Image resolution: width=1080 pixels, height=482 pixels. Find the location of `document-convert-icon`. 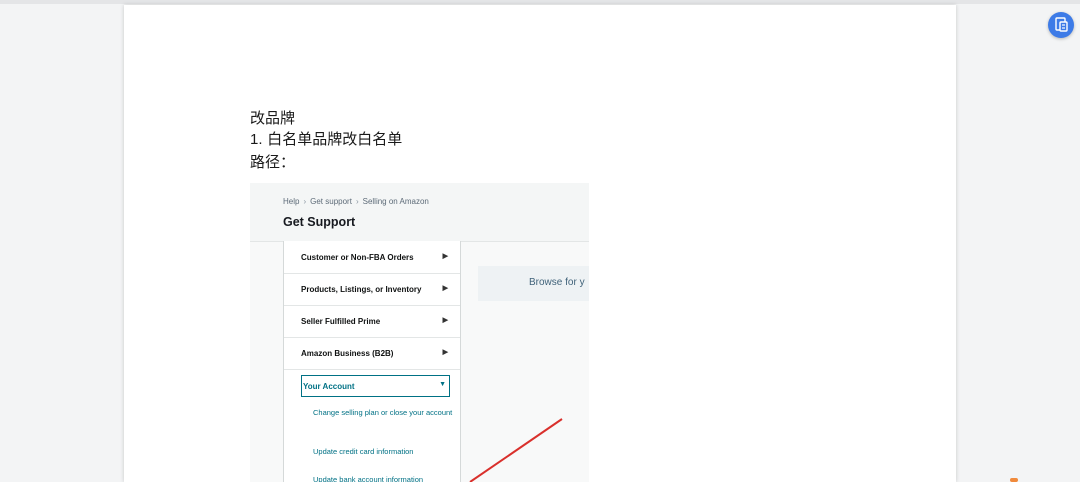

document-convert-icon is located at coordinates (1061, 24).